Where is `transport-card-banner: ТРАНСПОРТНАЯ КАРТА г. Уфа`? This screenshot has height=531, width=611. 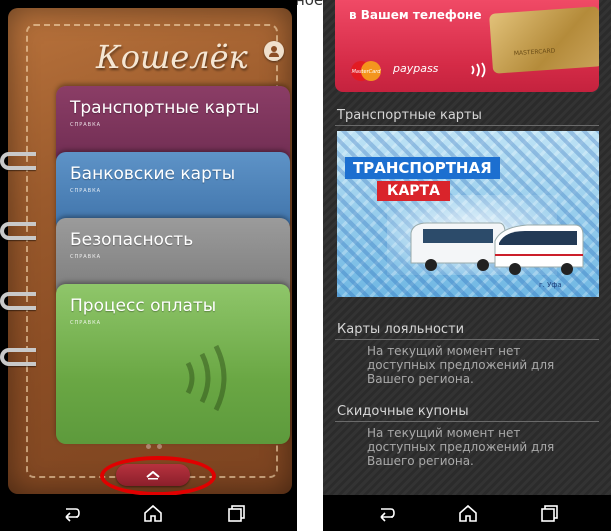
transport-card-banner: ТРАНСПОРТНАЯ КАРТА г. Уфа is located at coordinates (468, 214).